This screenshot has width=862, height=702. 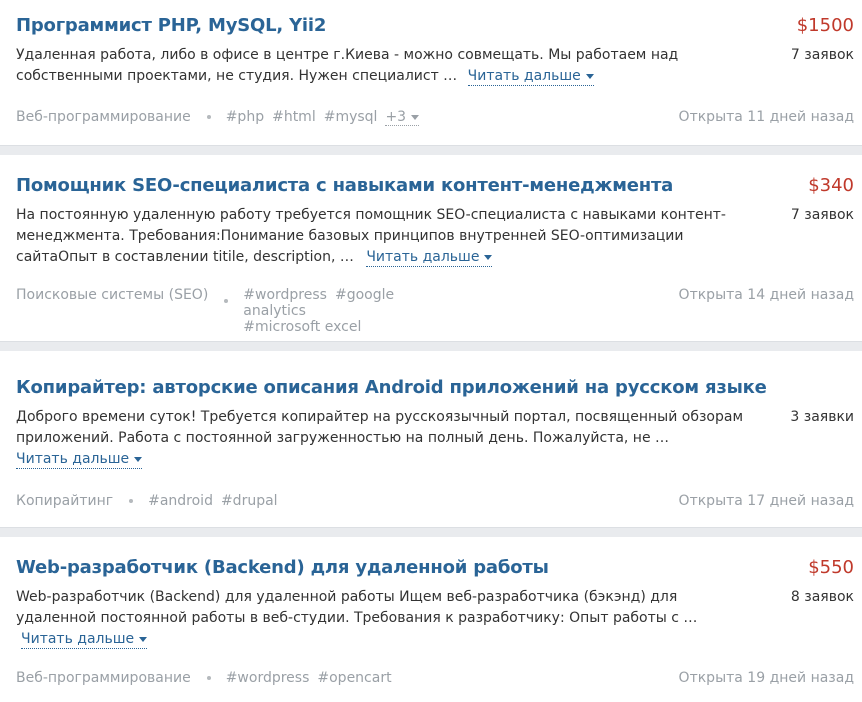 What do you see at coordinates (766, 295) in the screenshot?
I see `job-opened-date: Открыта 14 дней назад` at bounding box center [766, 295].